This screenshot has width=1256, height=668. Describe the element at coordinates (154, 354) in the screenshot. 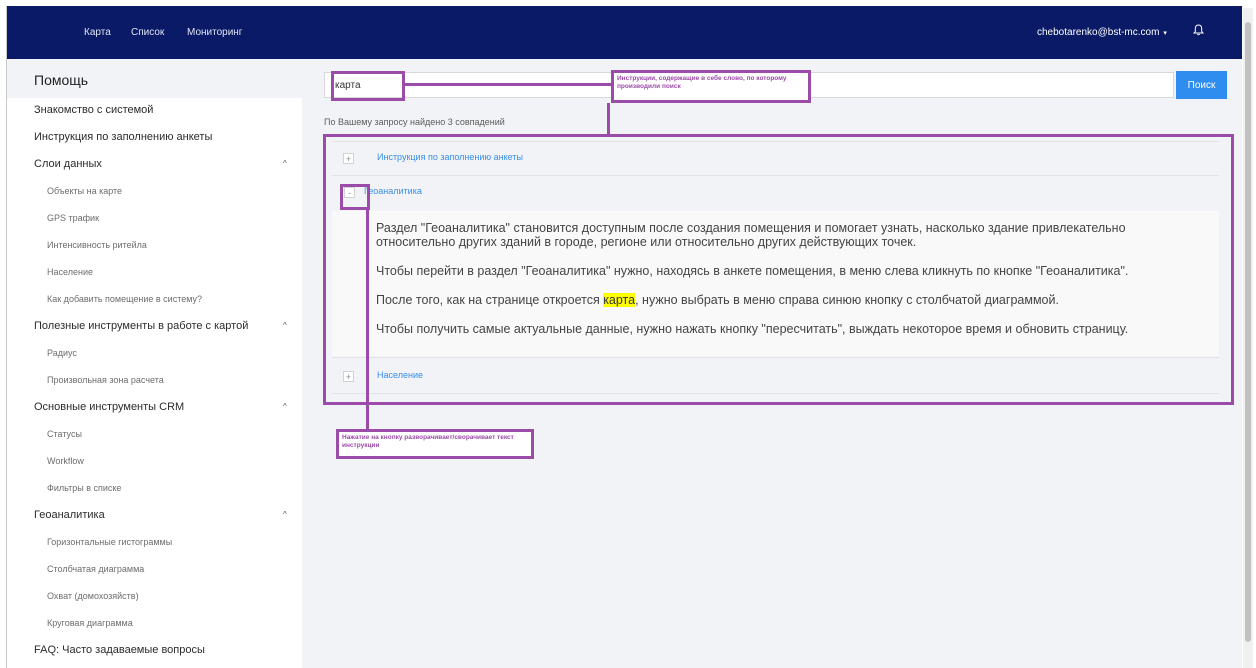

I see `sidebar-item-radius: Радиус` at that location.